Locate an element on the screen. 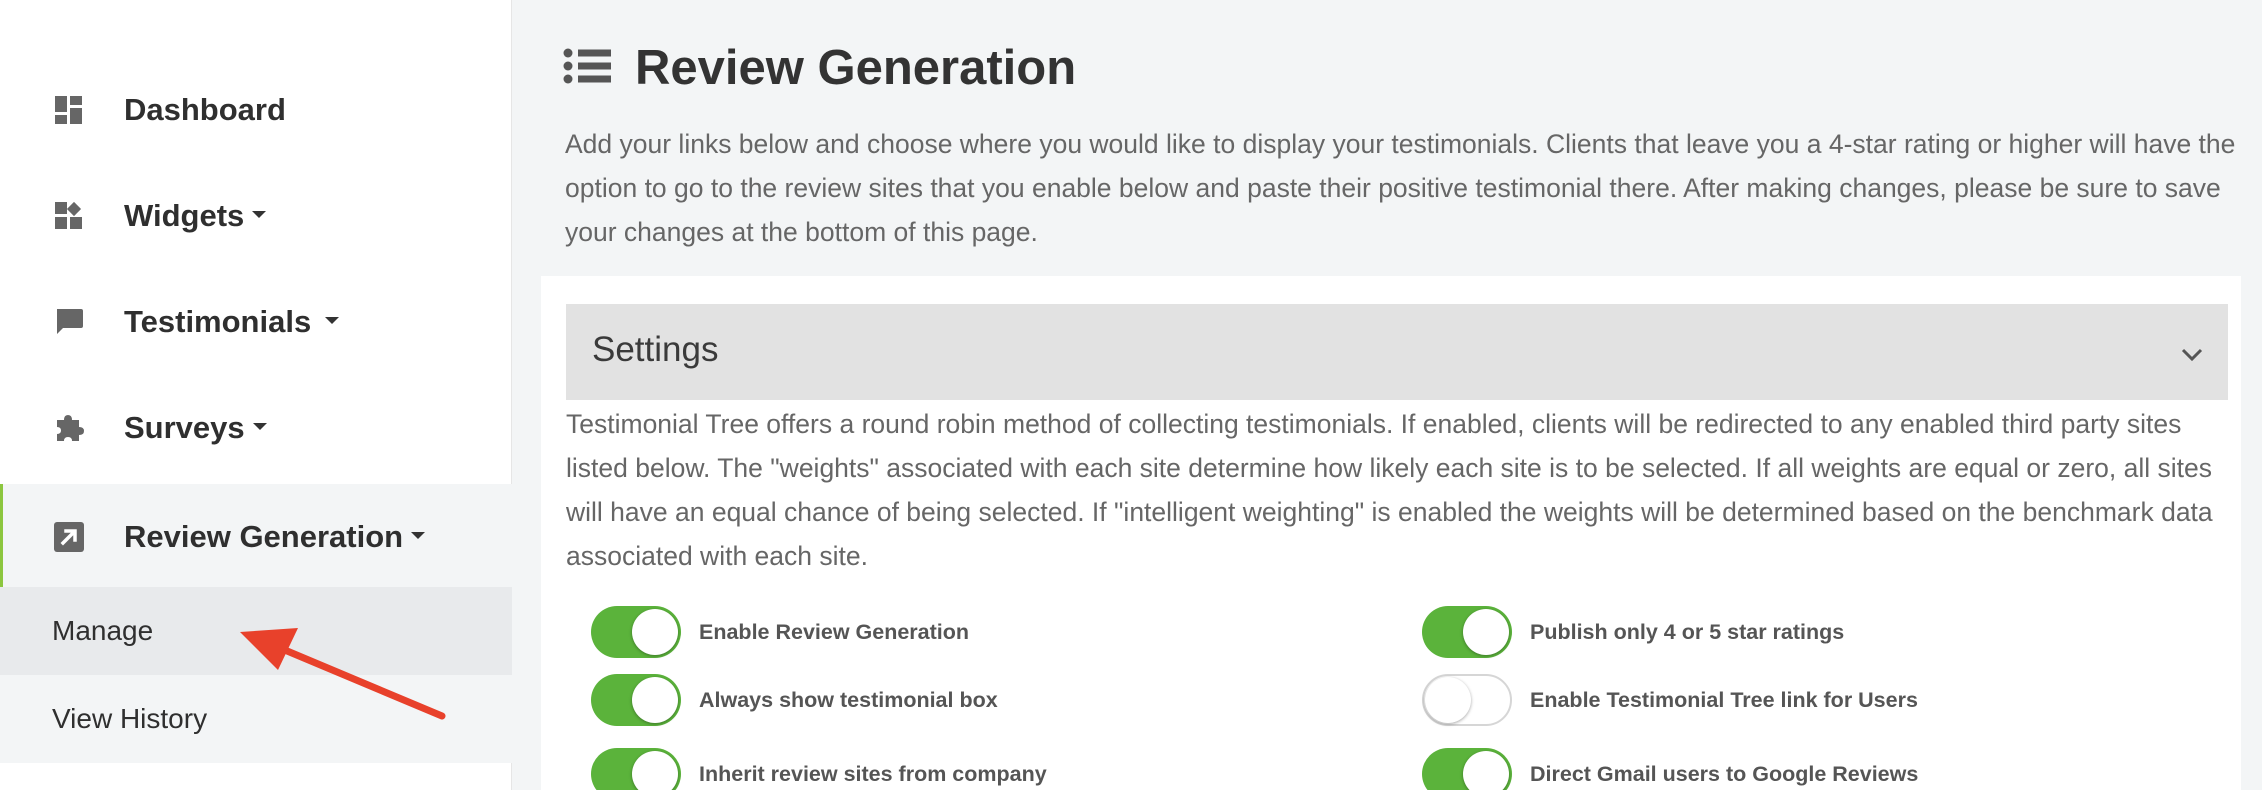 The width and height of the screenshot is (2262, 790). list-icon is located at coordinates (587, 68).